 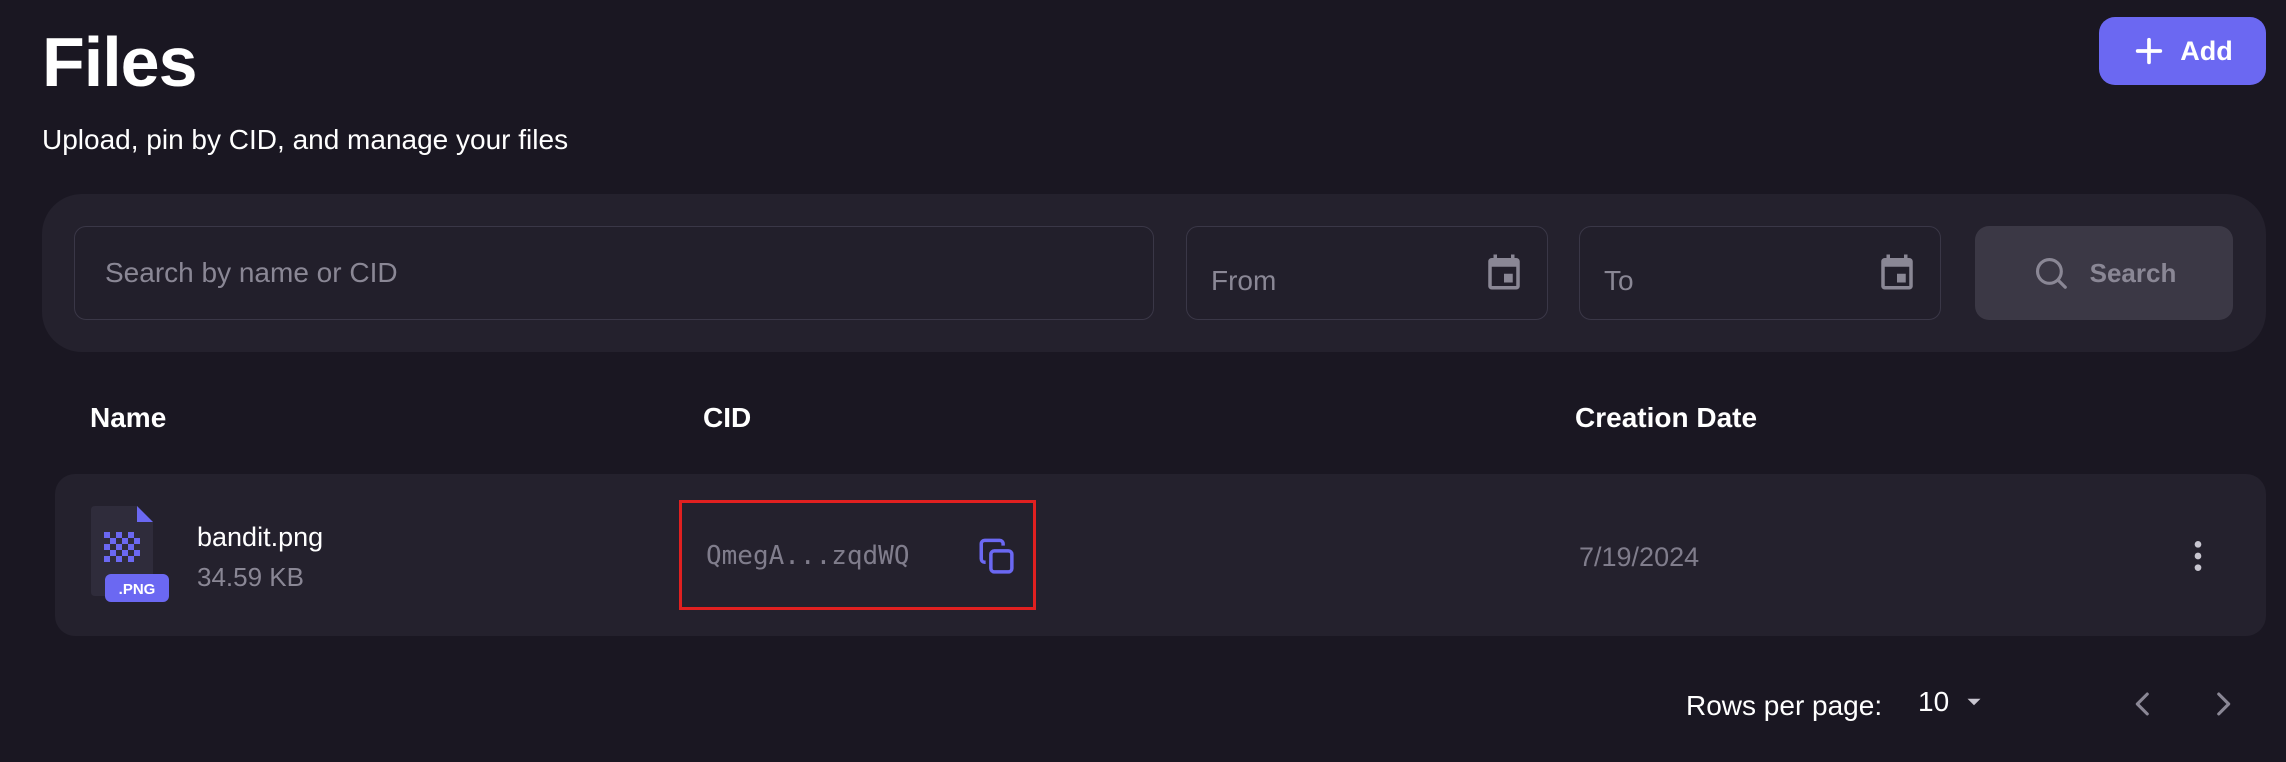 I want to click on search-button: Search, so click(x=2104, y=273).